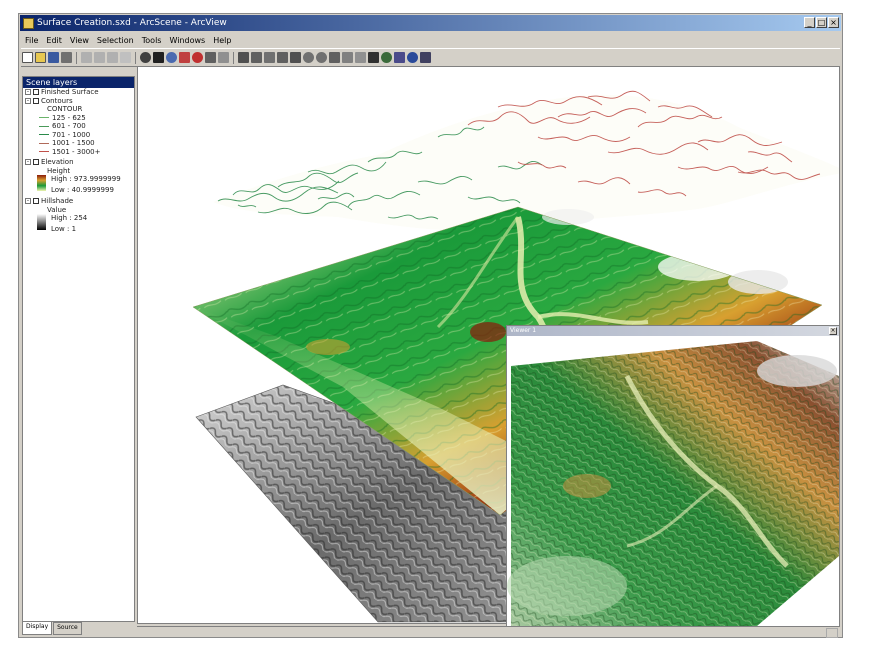  I want to click on resize-grip-icon, so click(832, 633).